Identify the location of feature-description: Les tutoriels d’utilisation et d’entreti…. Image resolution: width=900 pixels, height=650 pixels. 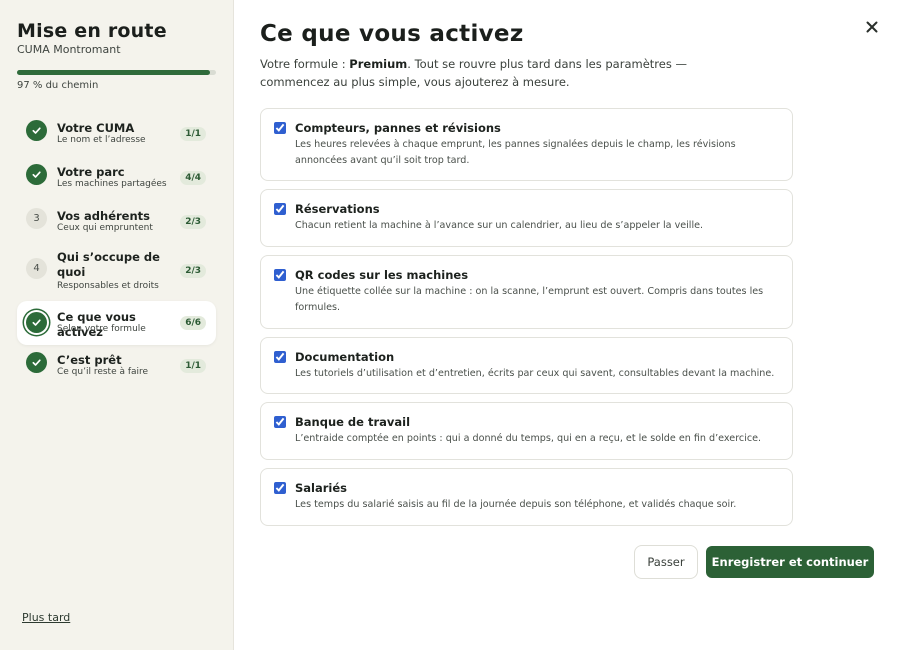
(535, 373).